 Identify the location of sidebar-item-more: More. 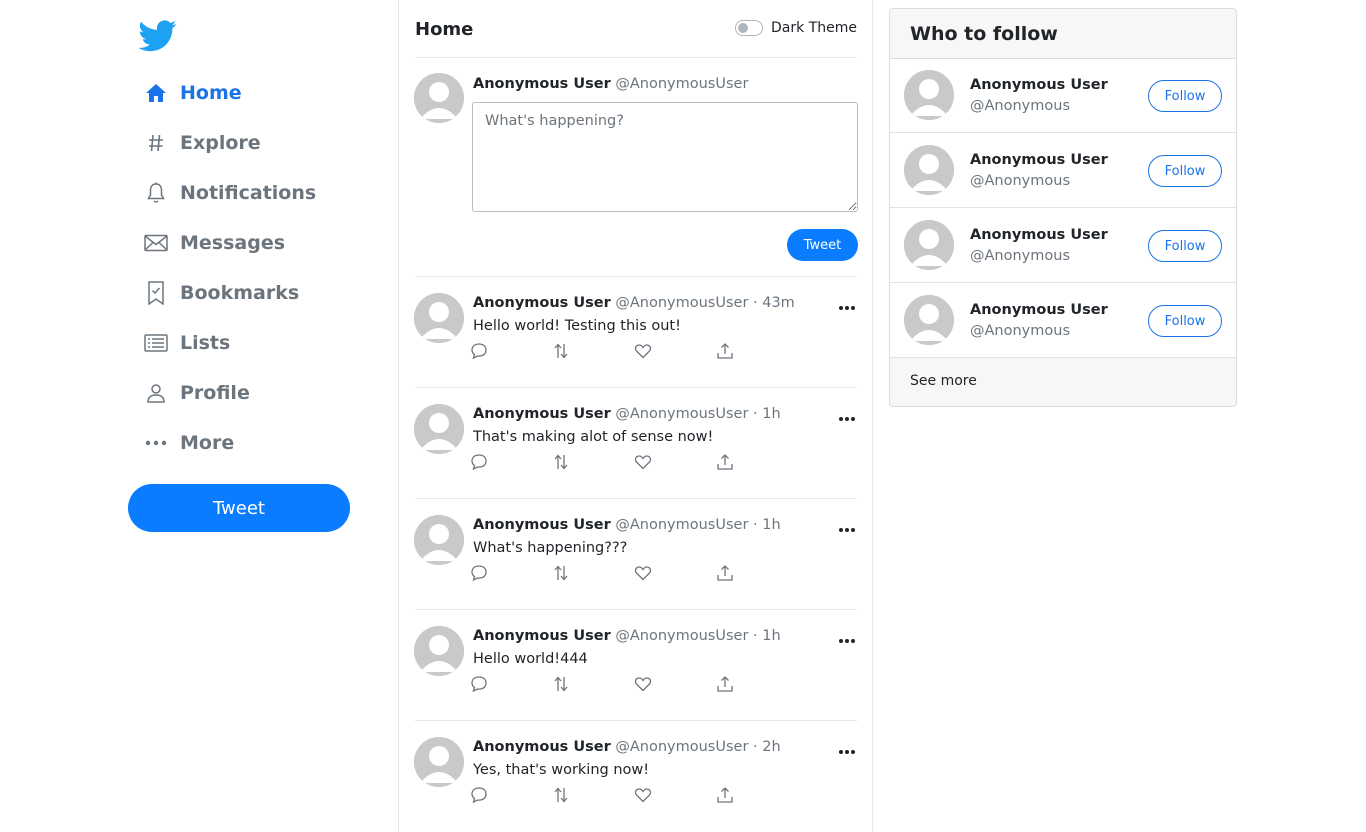
(243, 443).